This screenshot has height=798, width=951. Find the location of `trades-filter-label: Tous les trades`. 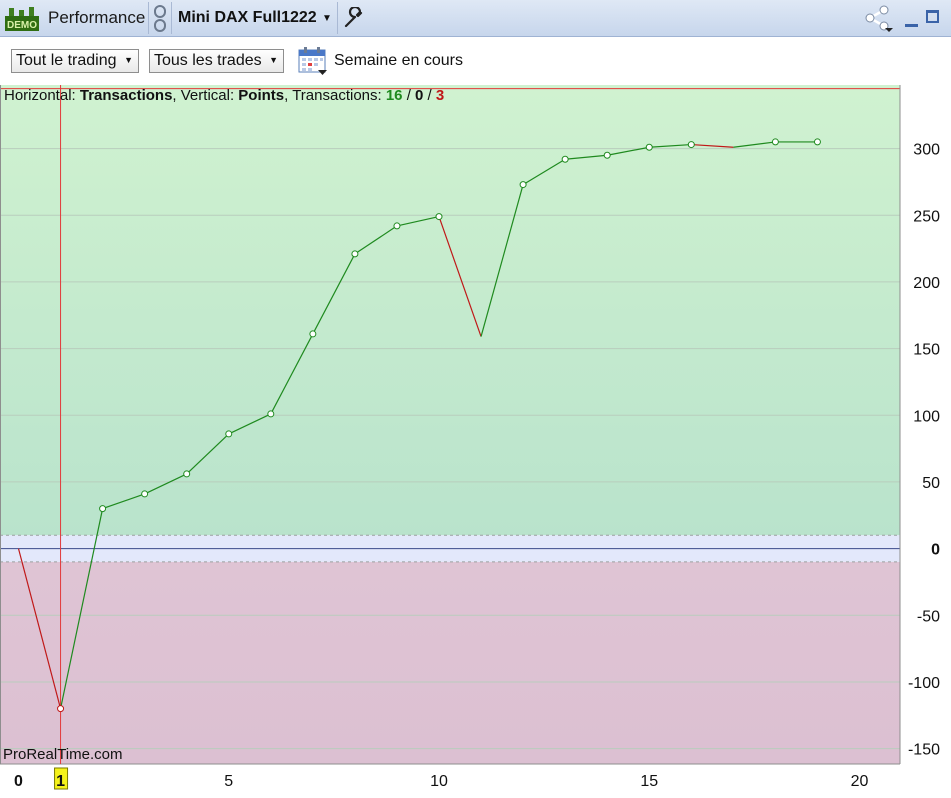

trades-filter-label: Tous les trades is located at coordinates (208, 60).